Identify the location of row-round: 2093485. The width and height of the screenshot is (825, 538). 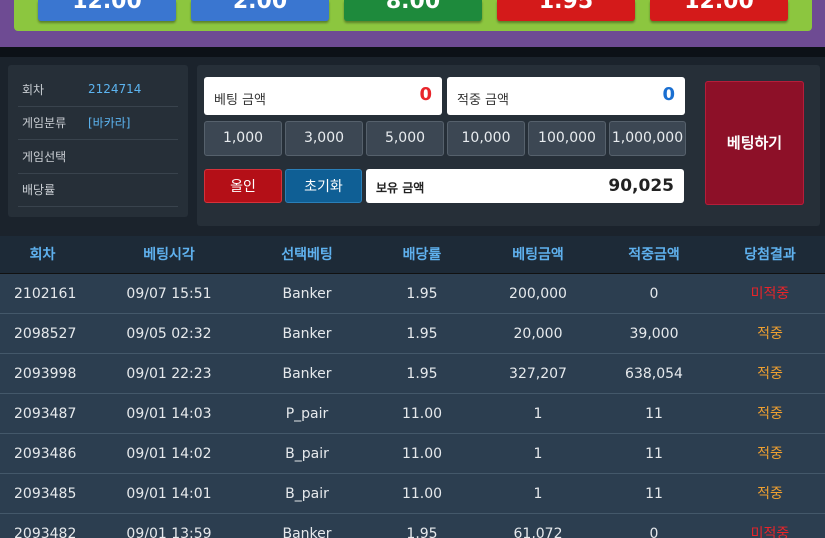
(45, 494).